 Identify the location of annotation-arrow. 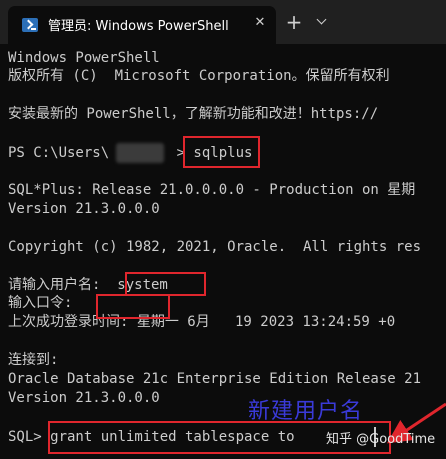
(416, 423).